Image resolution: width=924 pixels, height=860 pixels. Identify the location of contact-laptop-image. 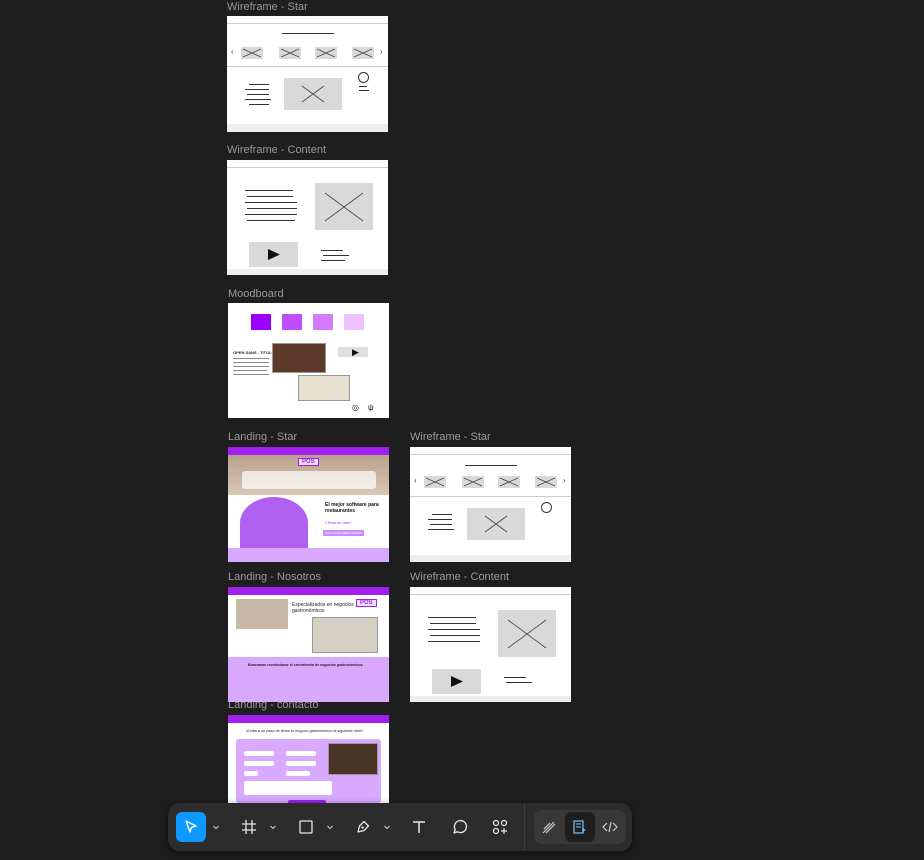
(353, 759).